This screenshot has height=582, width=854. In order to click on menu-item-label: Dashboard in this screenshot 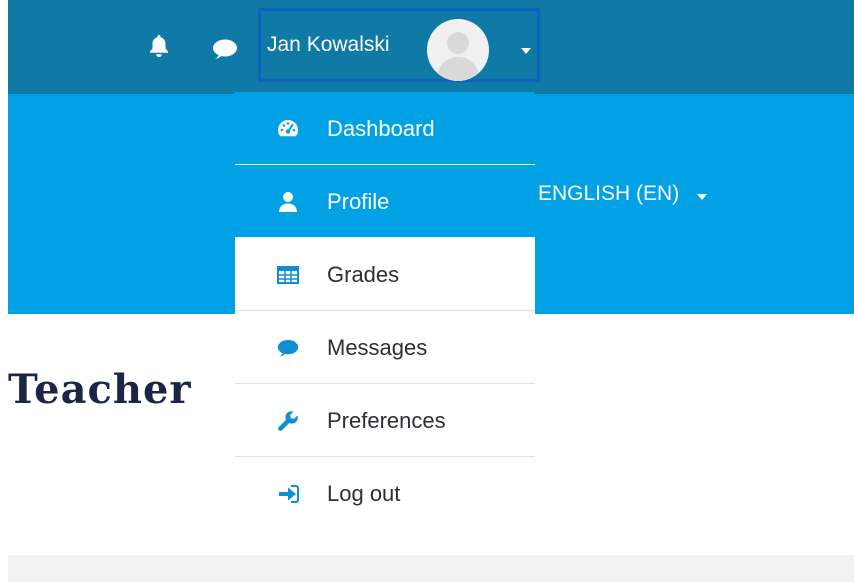, I will do `click(381, 128)`.